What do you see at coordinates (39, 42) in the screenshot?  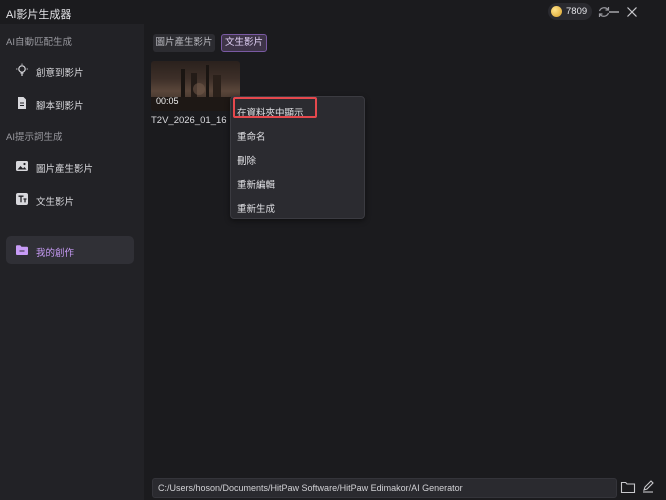 I see `sidebar-section-auto: AI自動匹配生成` at bounding box center [39, 42].